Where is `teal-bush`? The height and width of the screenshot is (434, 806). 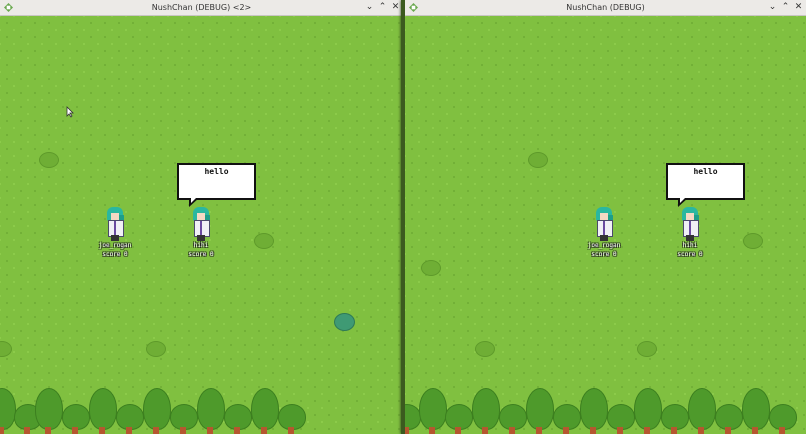 teal-bush is located at coordinates (344, 322).